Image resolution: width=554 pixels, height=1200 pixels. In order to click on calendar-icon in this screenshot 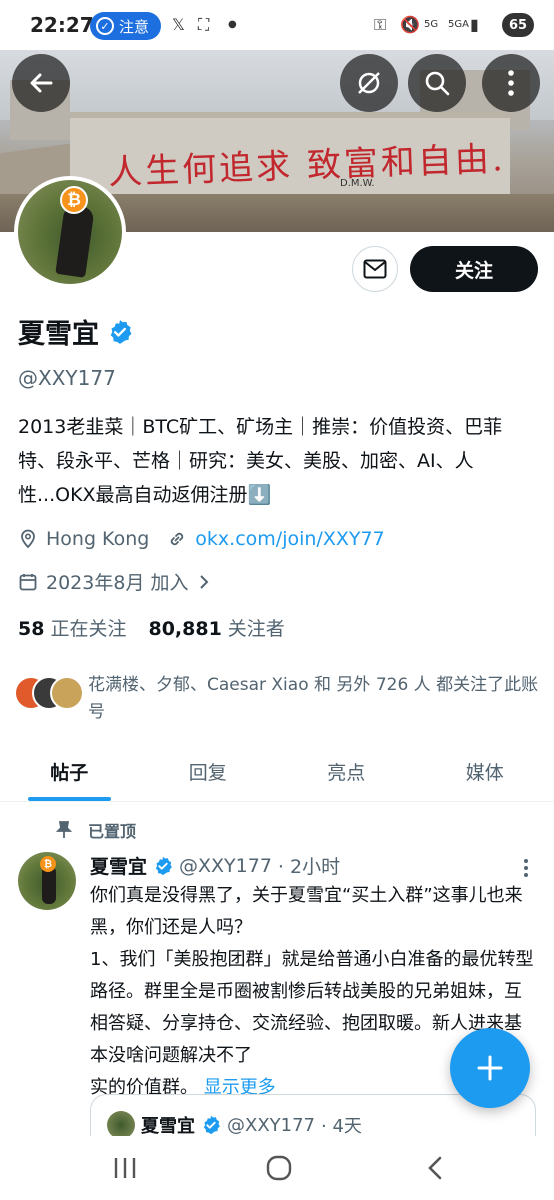, I will do `click(28, 581)`.